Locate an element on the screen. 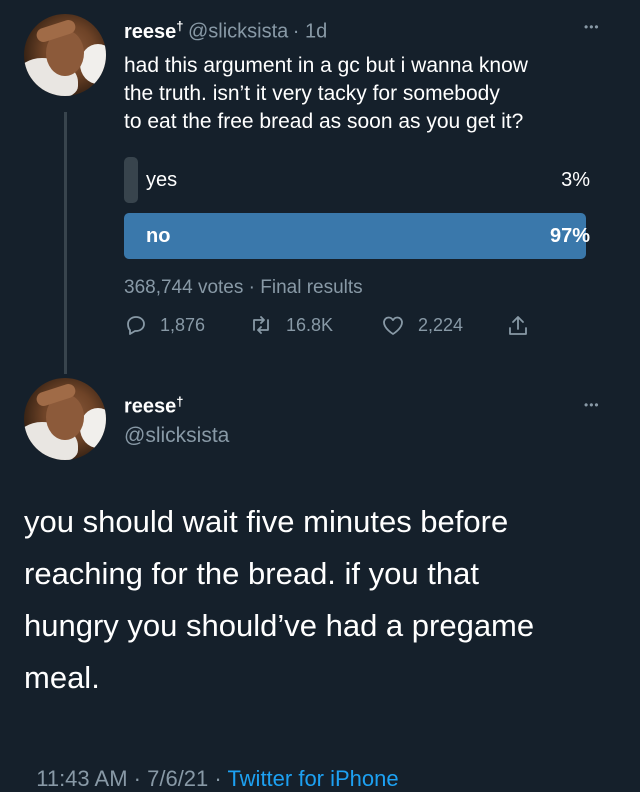 The image size is (640, 792). reply-text-line: reaching for the bread. if you that is located at coordinates (251, 573).